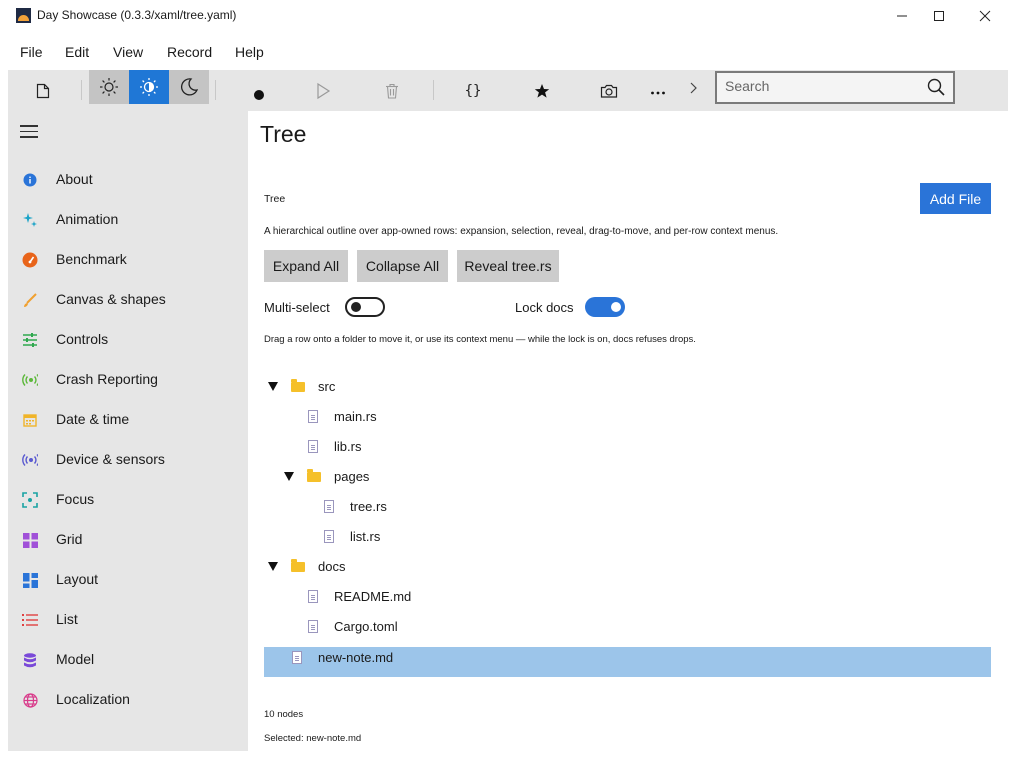  I want to click on close-button, so click(985, 16).